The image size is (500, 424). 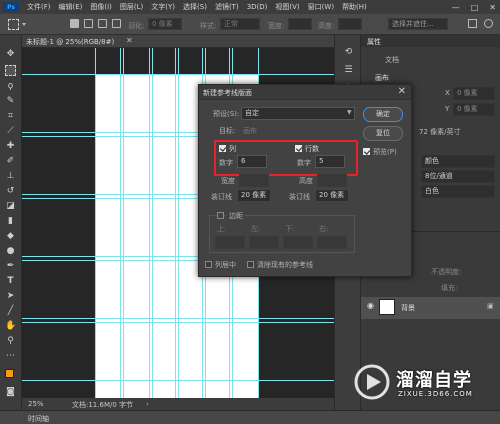 I want to click on style-select: 正常, so click(x=240, y=24).